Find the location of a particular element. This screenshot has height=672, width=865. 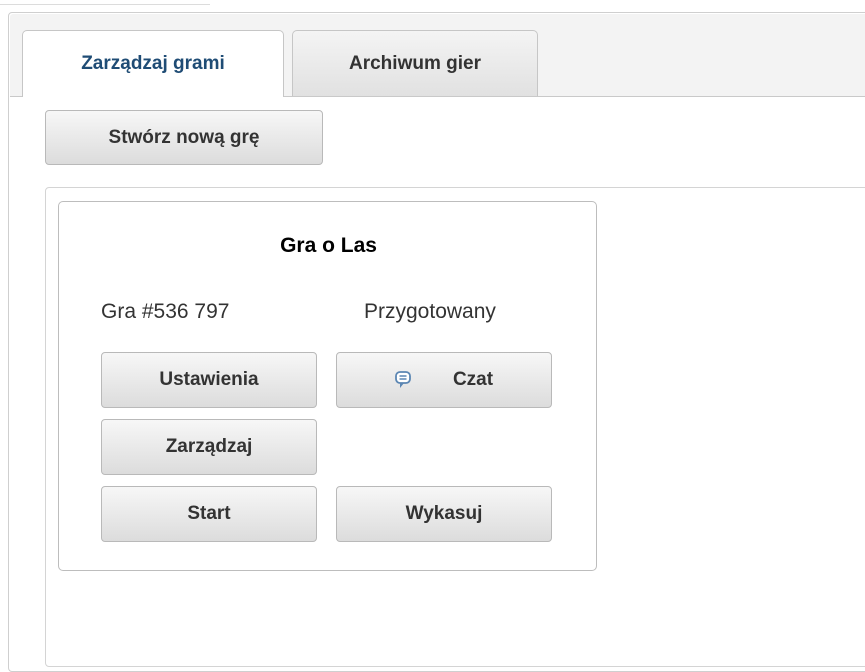

manage-button: Zarządzaj is located at coordinates (209, 447).